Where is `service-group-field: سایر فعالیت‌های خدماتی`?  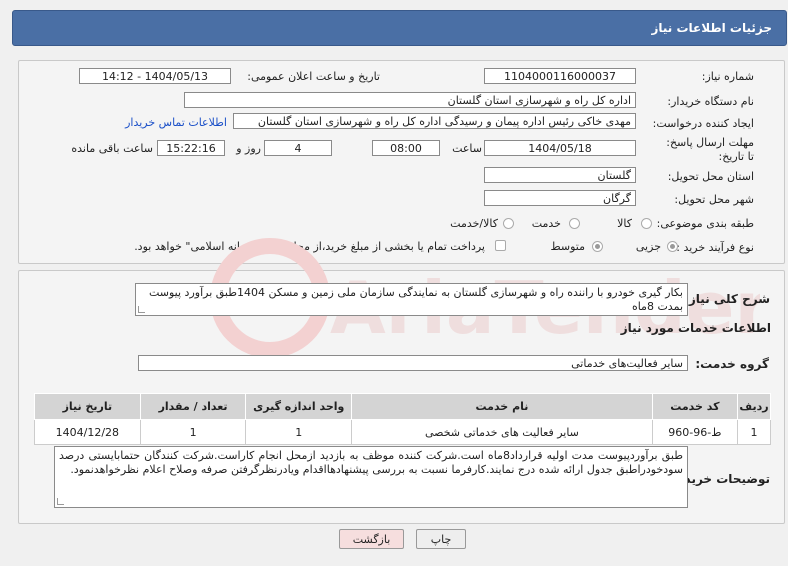 service-group-field: سایر فعالیت‌های خدماتی is located at coordinates (413, 363).